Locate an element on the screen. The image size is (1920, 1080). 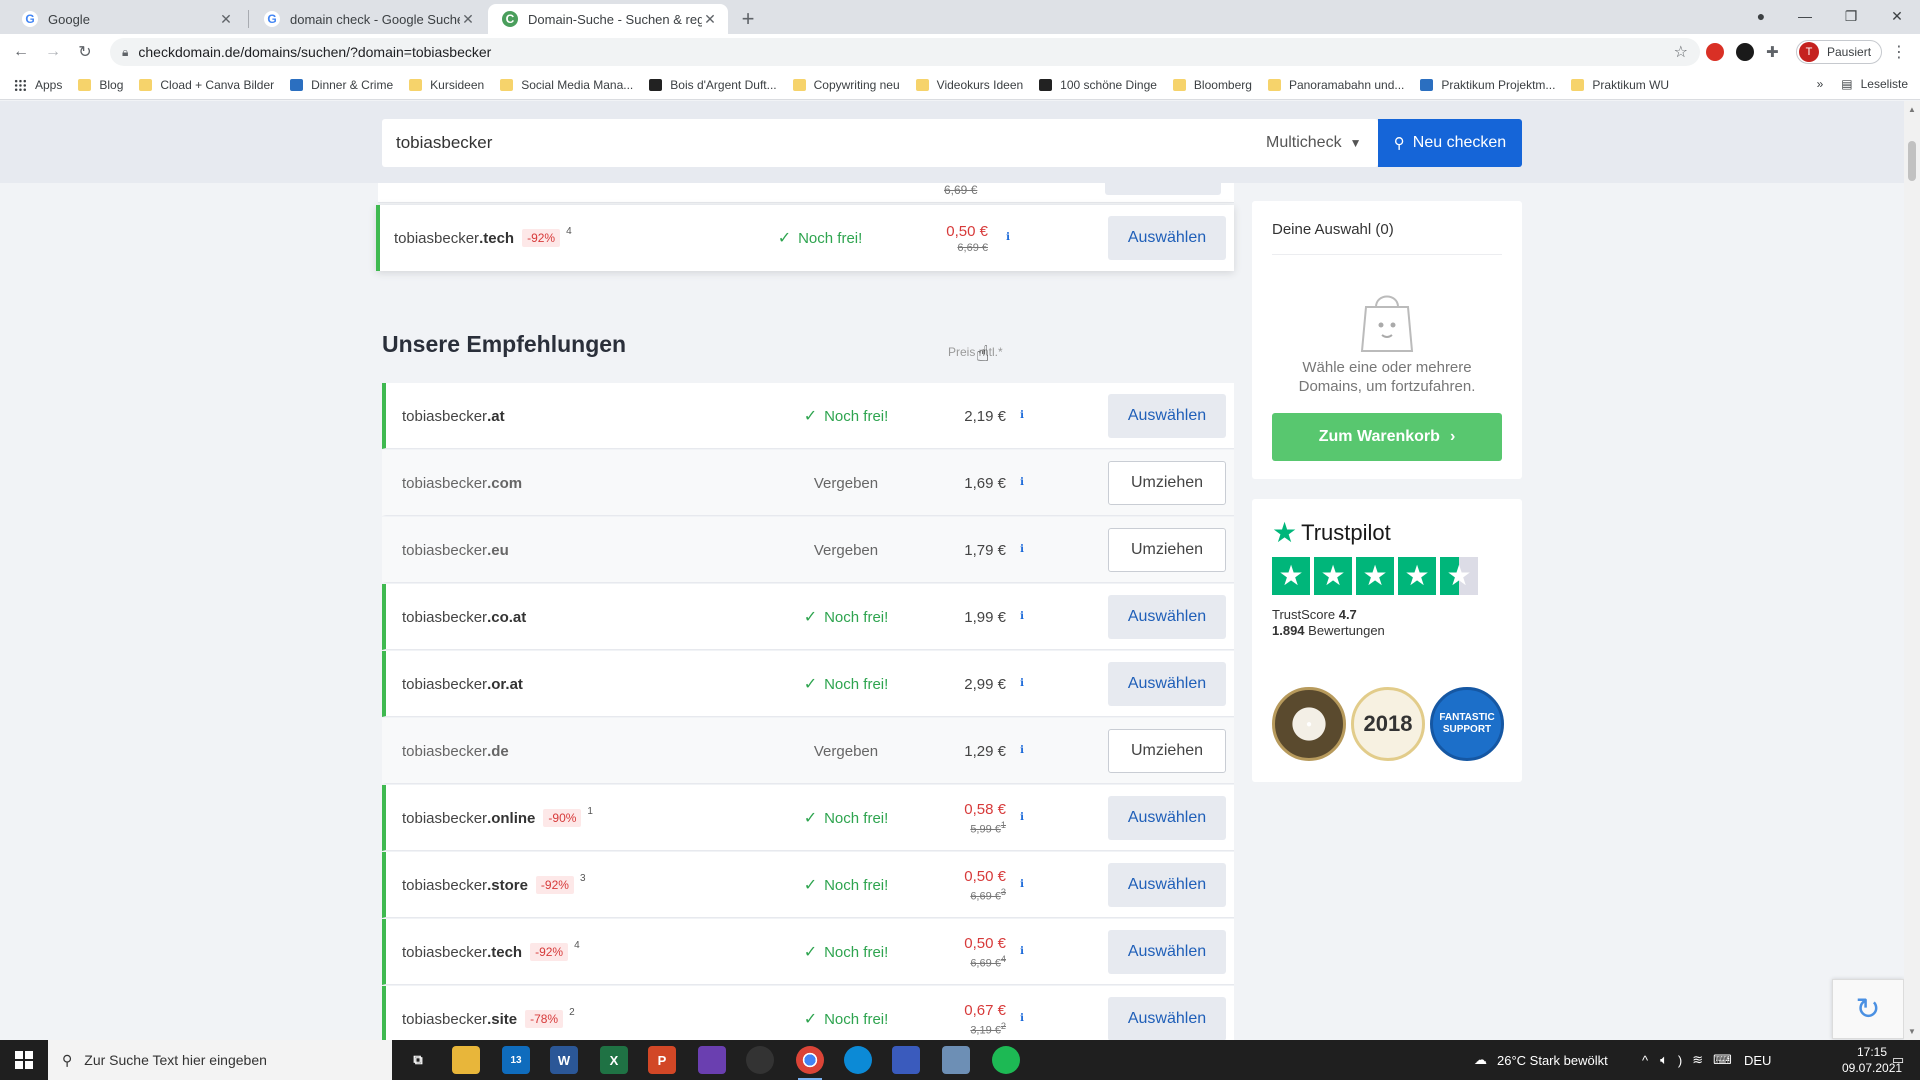
bookmark-item: Kursideen is located at coordinates (446, 85).